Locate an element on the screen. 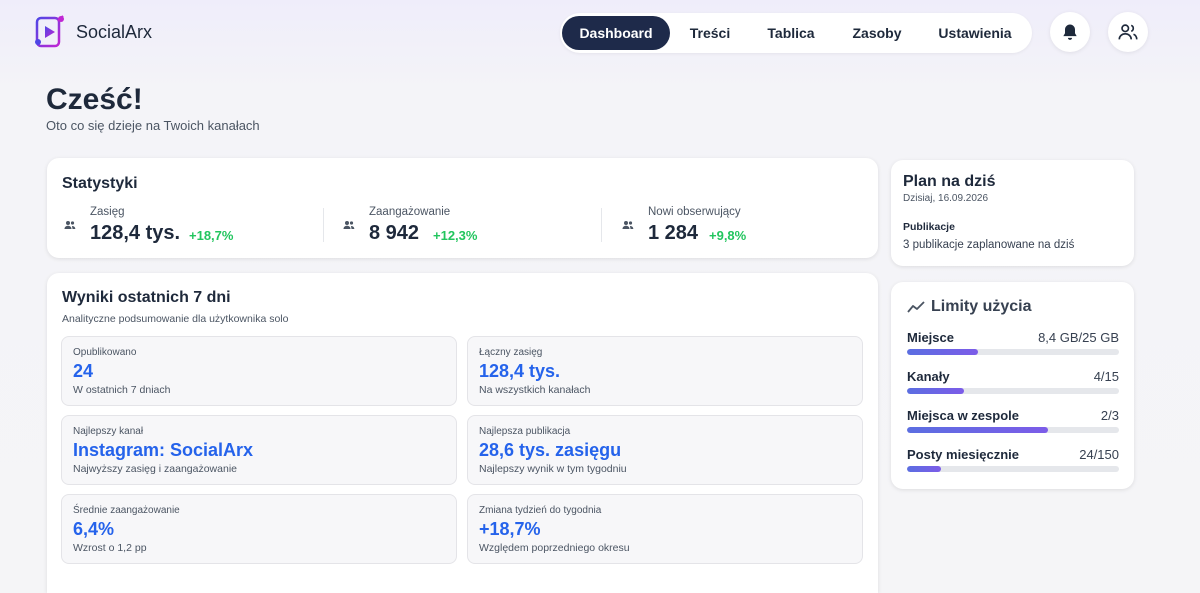 This screenshot has width=1200, height=593. tile-value: Instagram: SocialArx is located at coordinates (163, 450).